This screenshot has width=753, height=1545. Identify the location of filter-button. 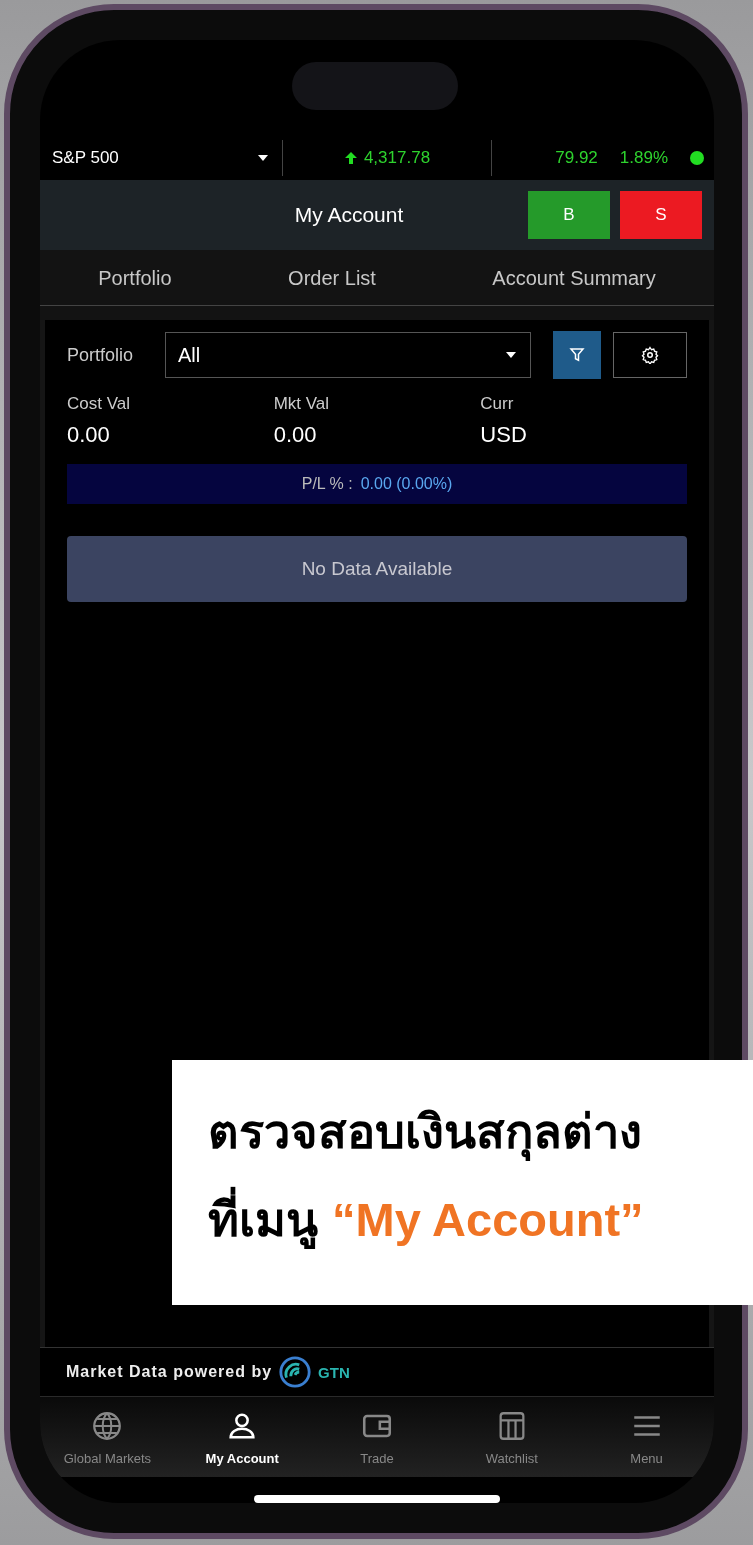
(577, 355).